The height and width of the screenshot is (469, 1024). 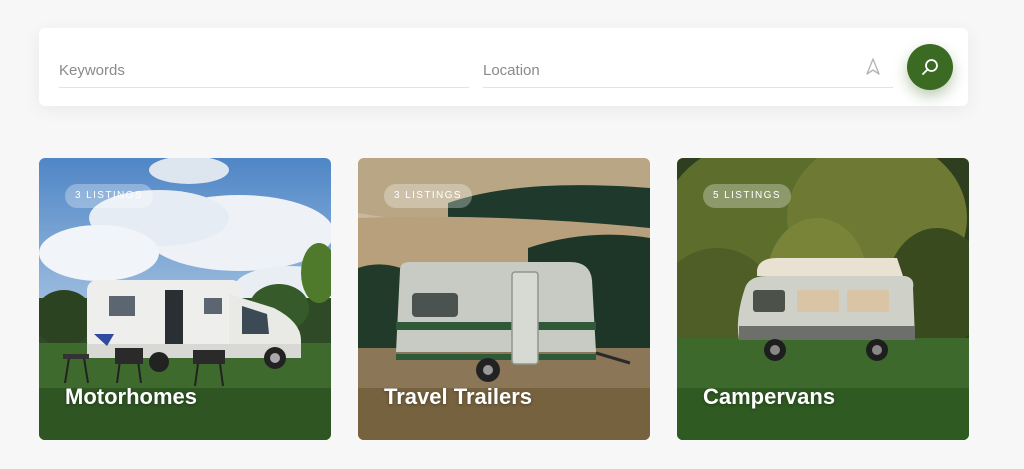 I want to click on keywords-input, so click(x=264, y=70).